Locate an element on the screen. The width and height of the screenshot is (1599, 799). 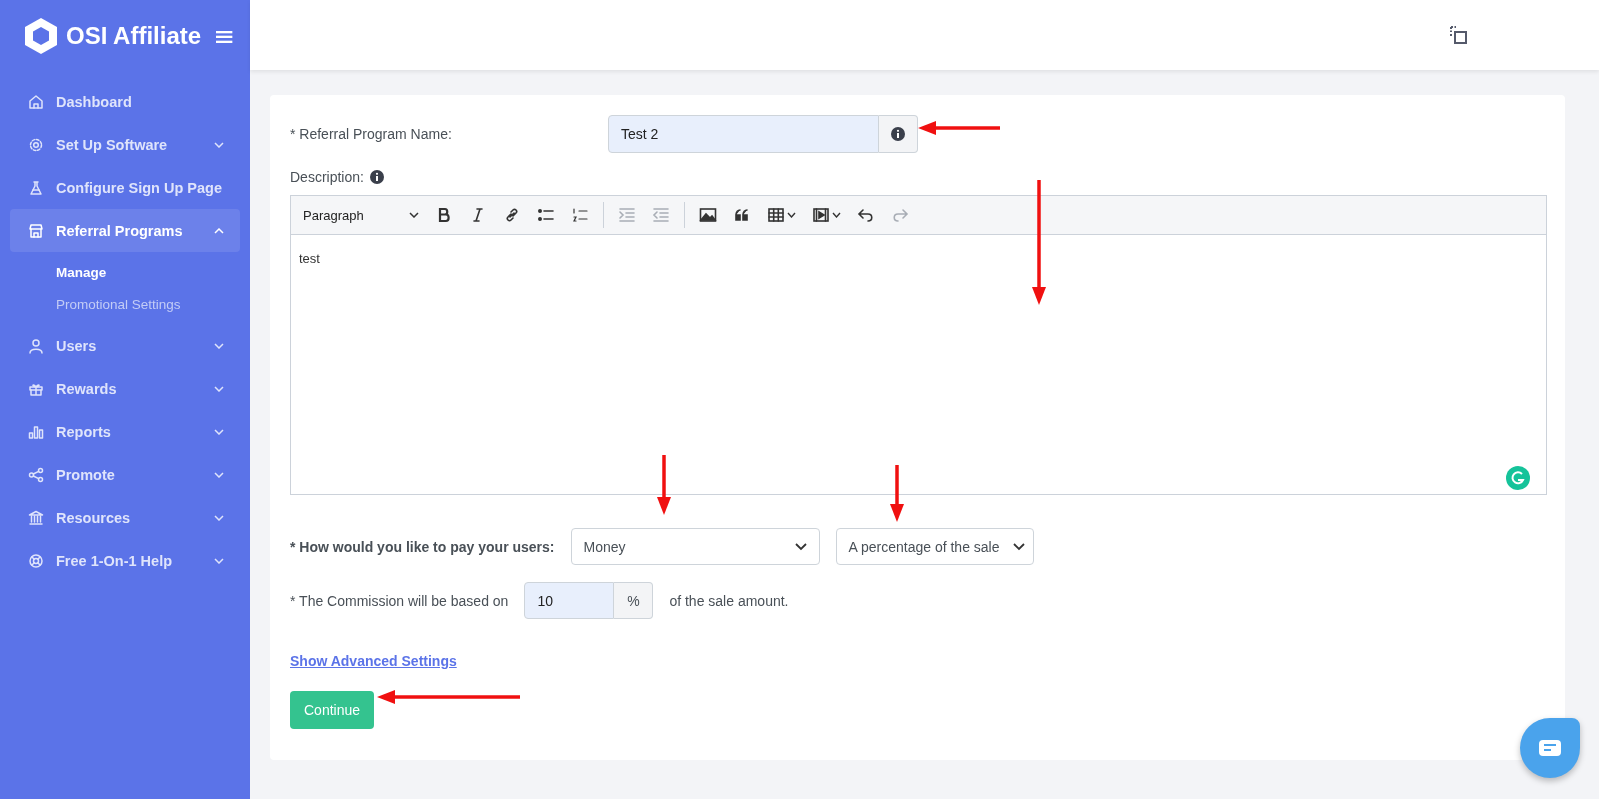
sidebar-item: Referral Programs is located at coordinates (125, 230).